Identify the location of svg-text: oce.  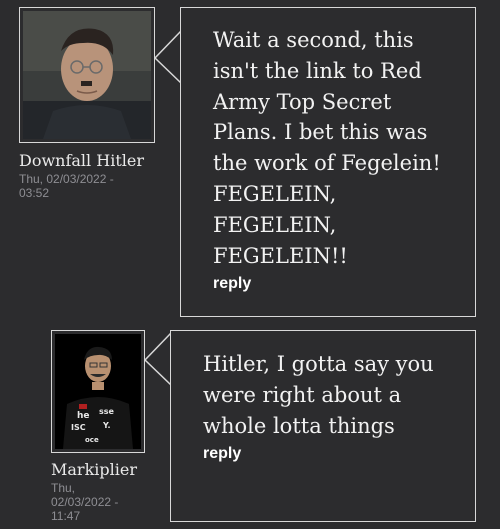
(92, 440).